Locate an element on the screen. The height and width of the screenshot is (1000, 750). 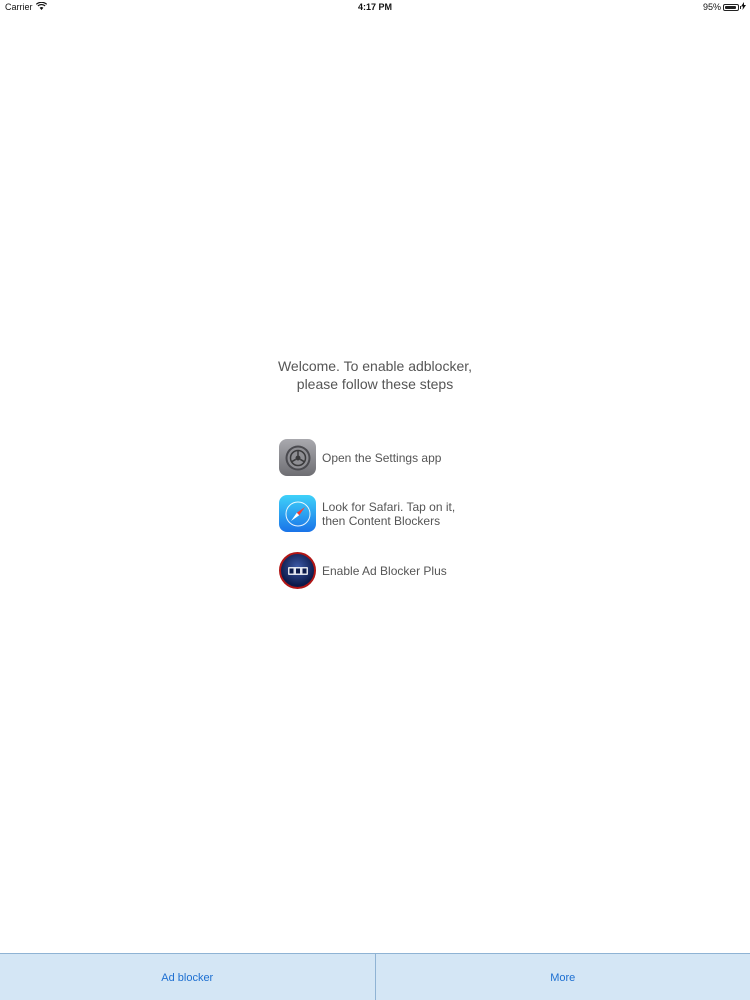
tab-bar: Ad blocker More is located at coordinates (375, 976).